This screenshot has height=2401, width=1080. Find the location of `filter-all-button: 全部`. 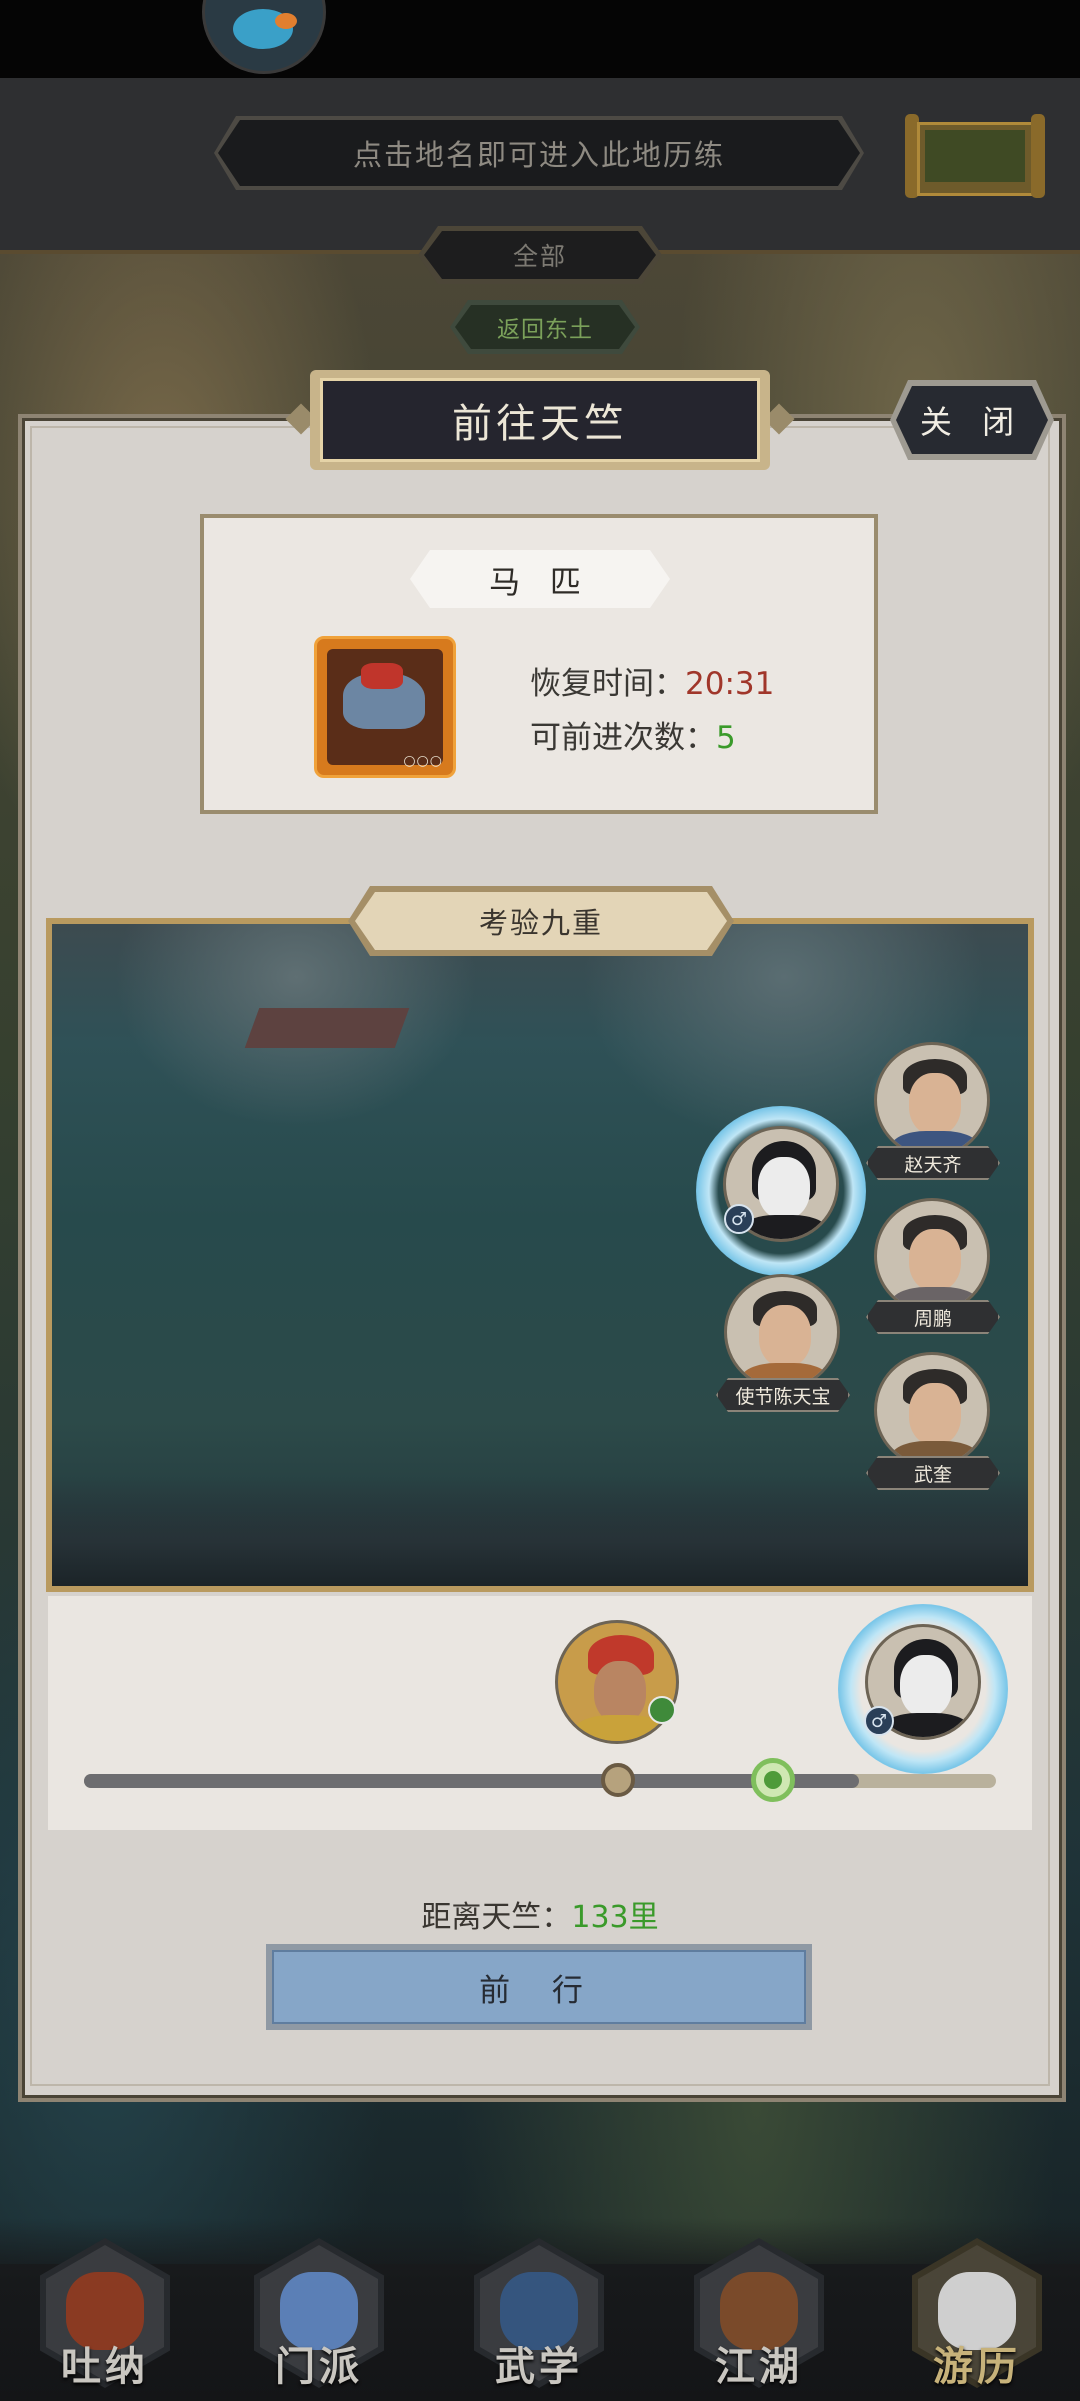

filter-all-button: 全部 is located at coordinates (540, 255).